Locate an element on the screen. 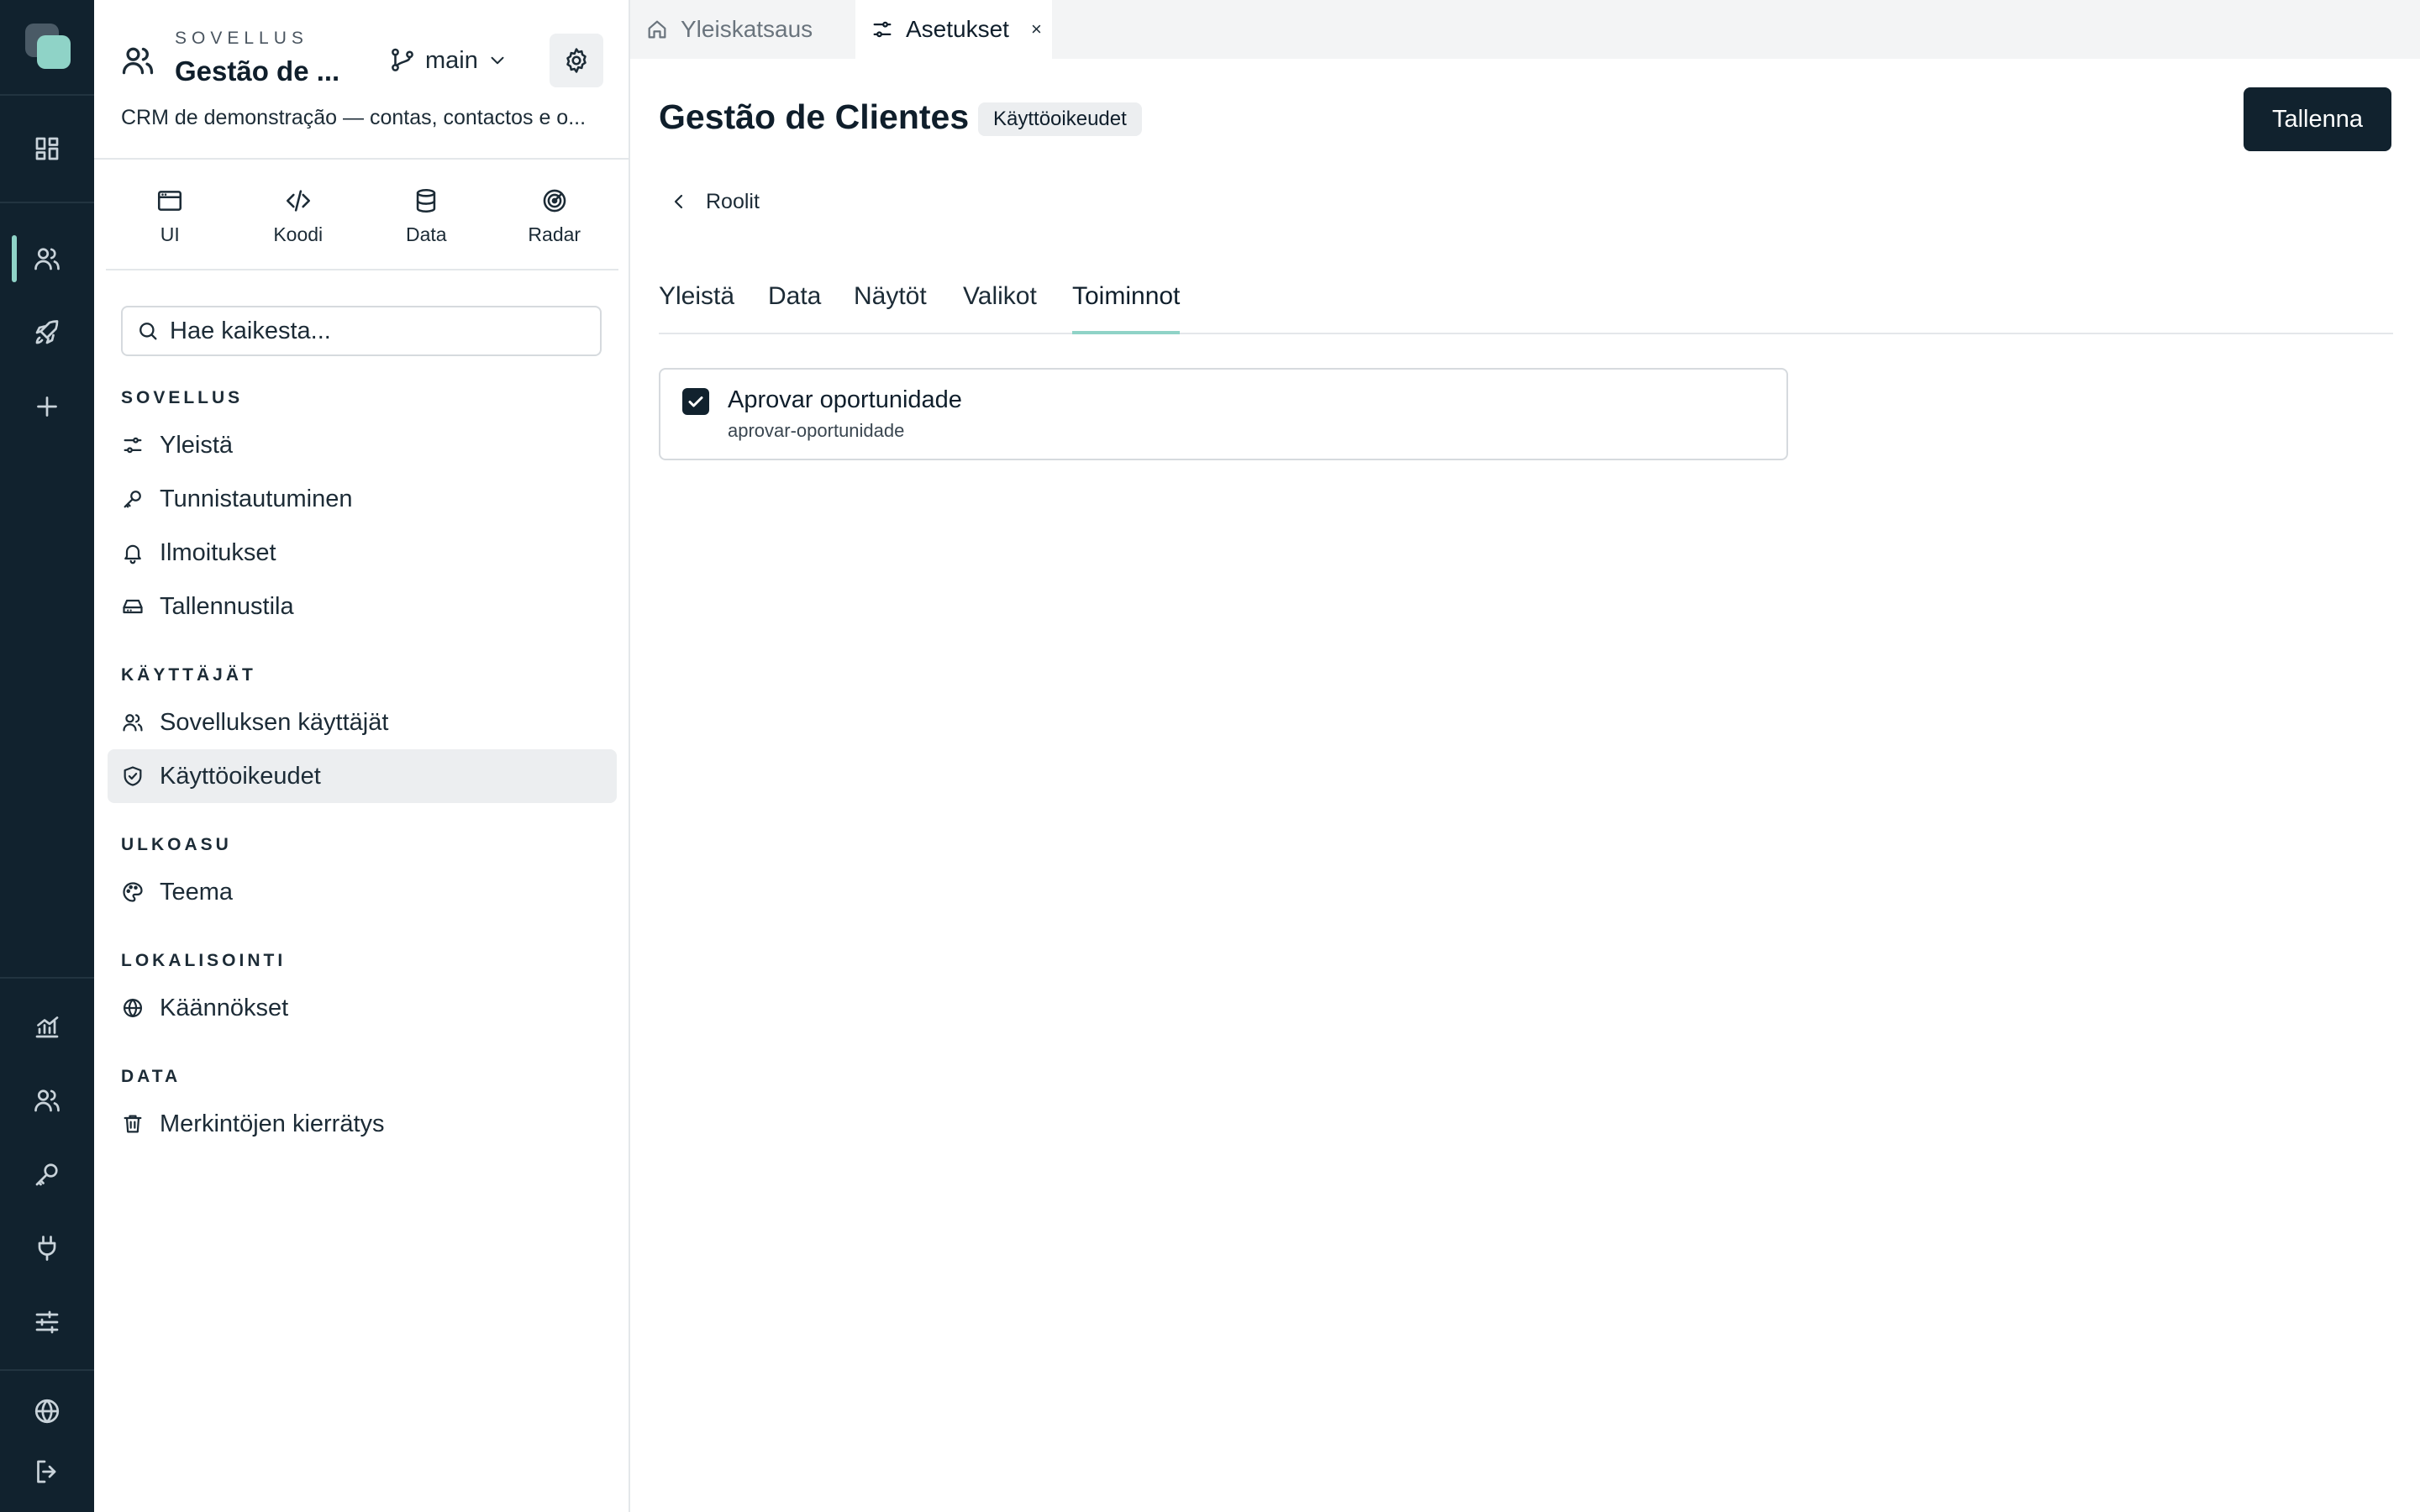  search-input is located at coordinates (380, 331).